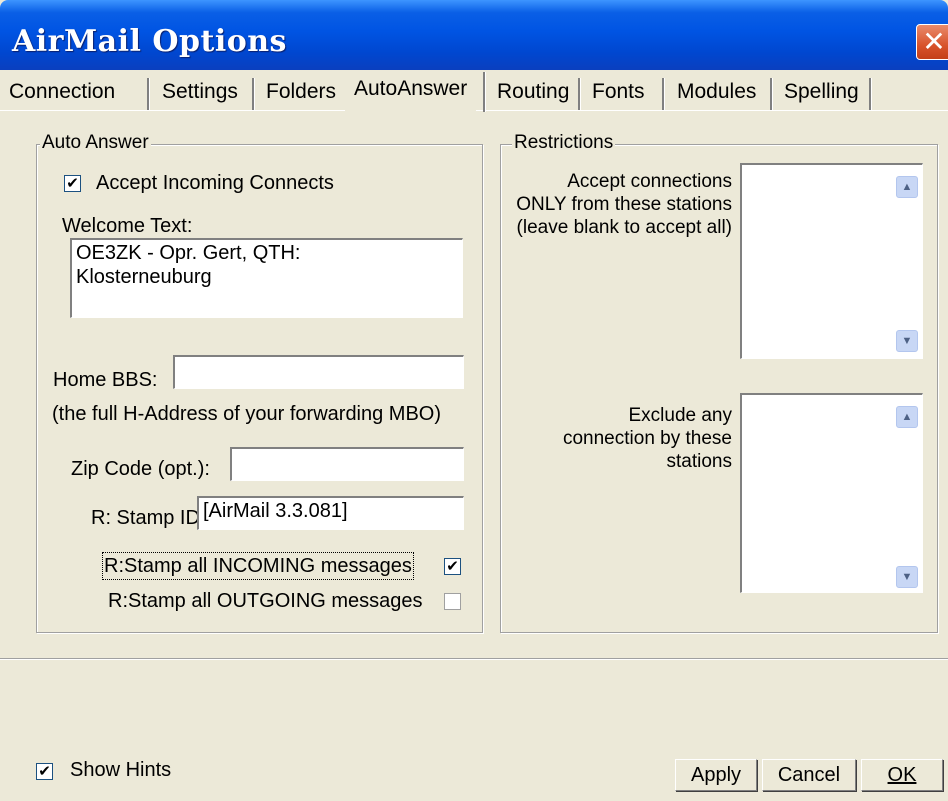  What do you see at coordinates (411, 91) in the screenshot?
I see `tab-autoanswer: AutoAnswer` at bounding box center [411, 91].